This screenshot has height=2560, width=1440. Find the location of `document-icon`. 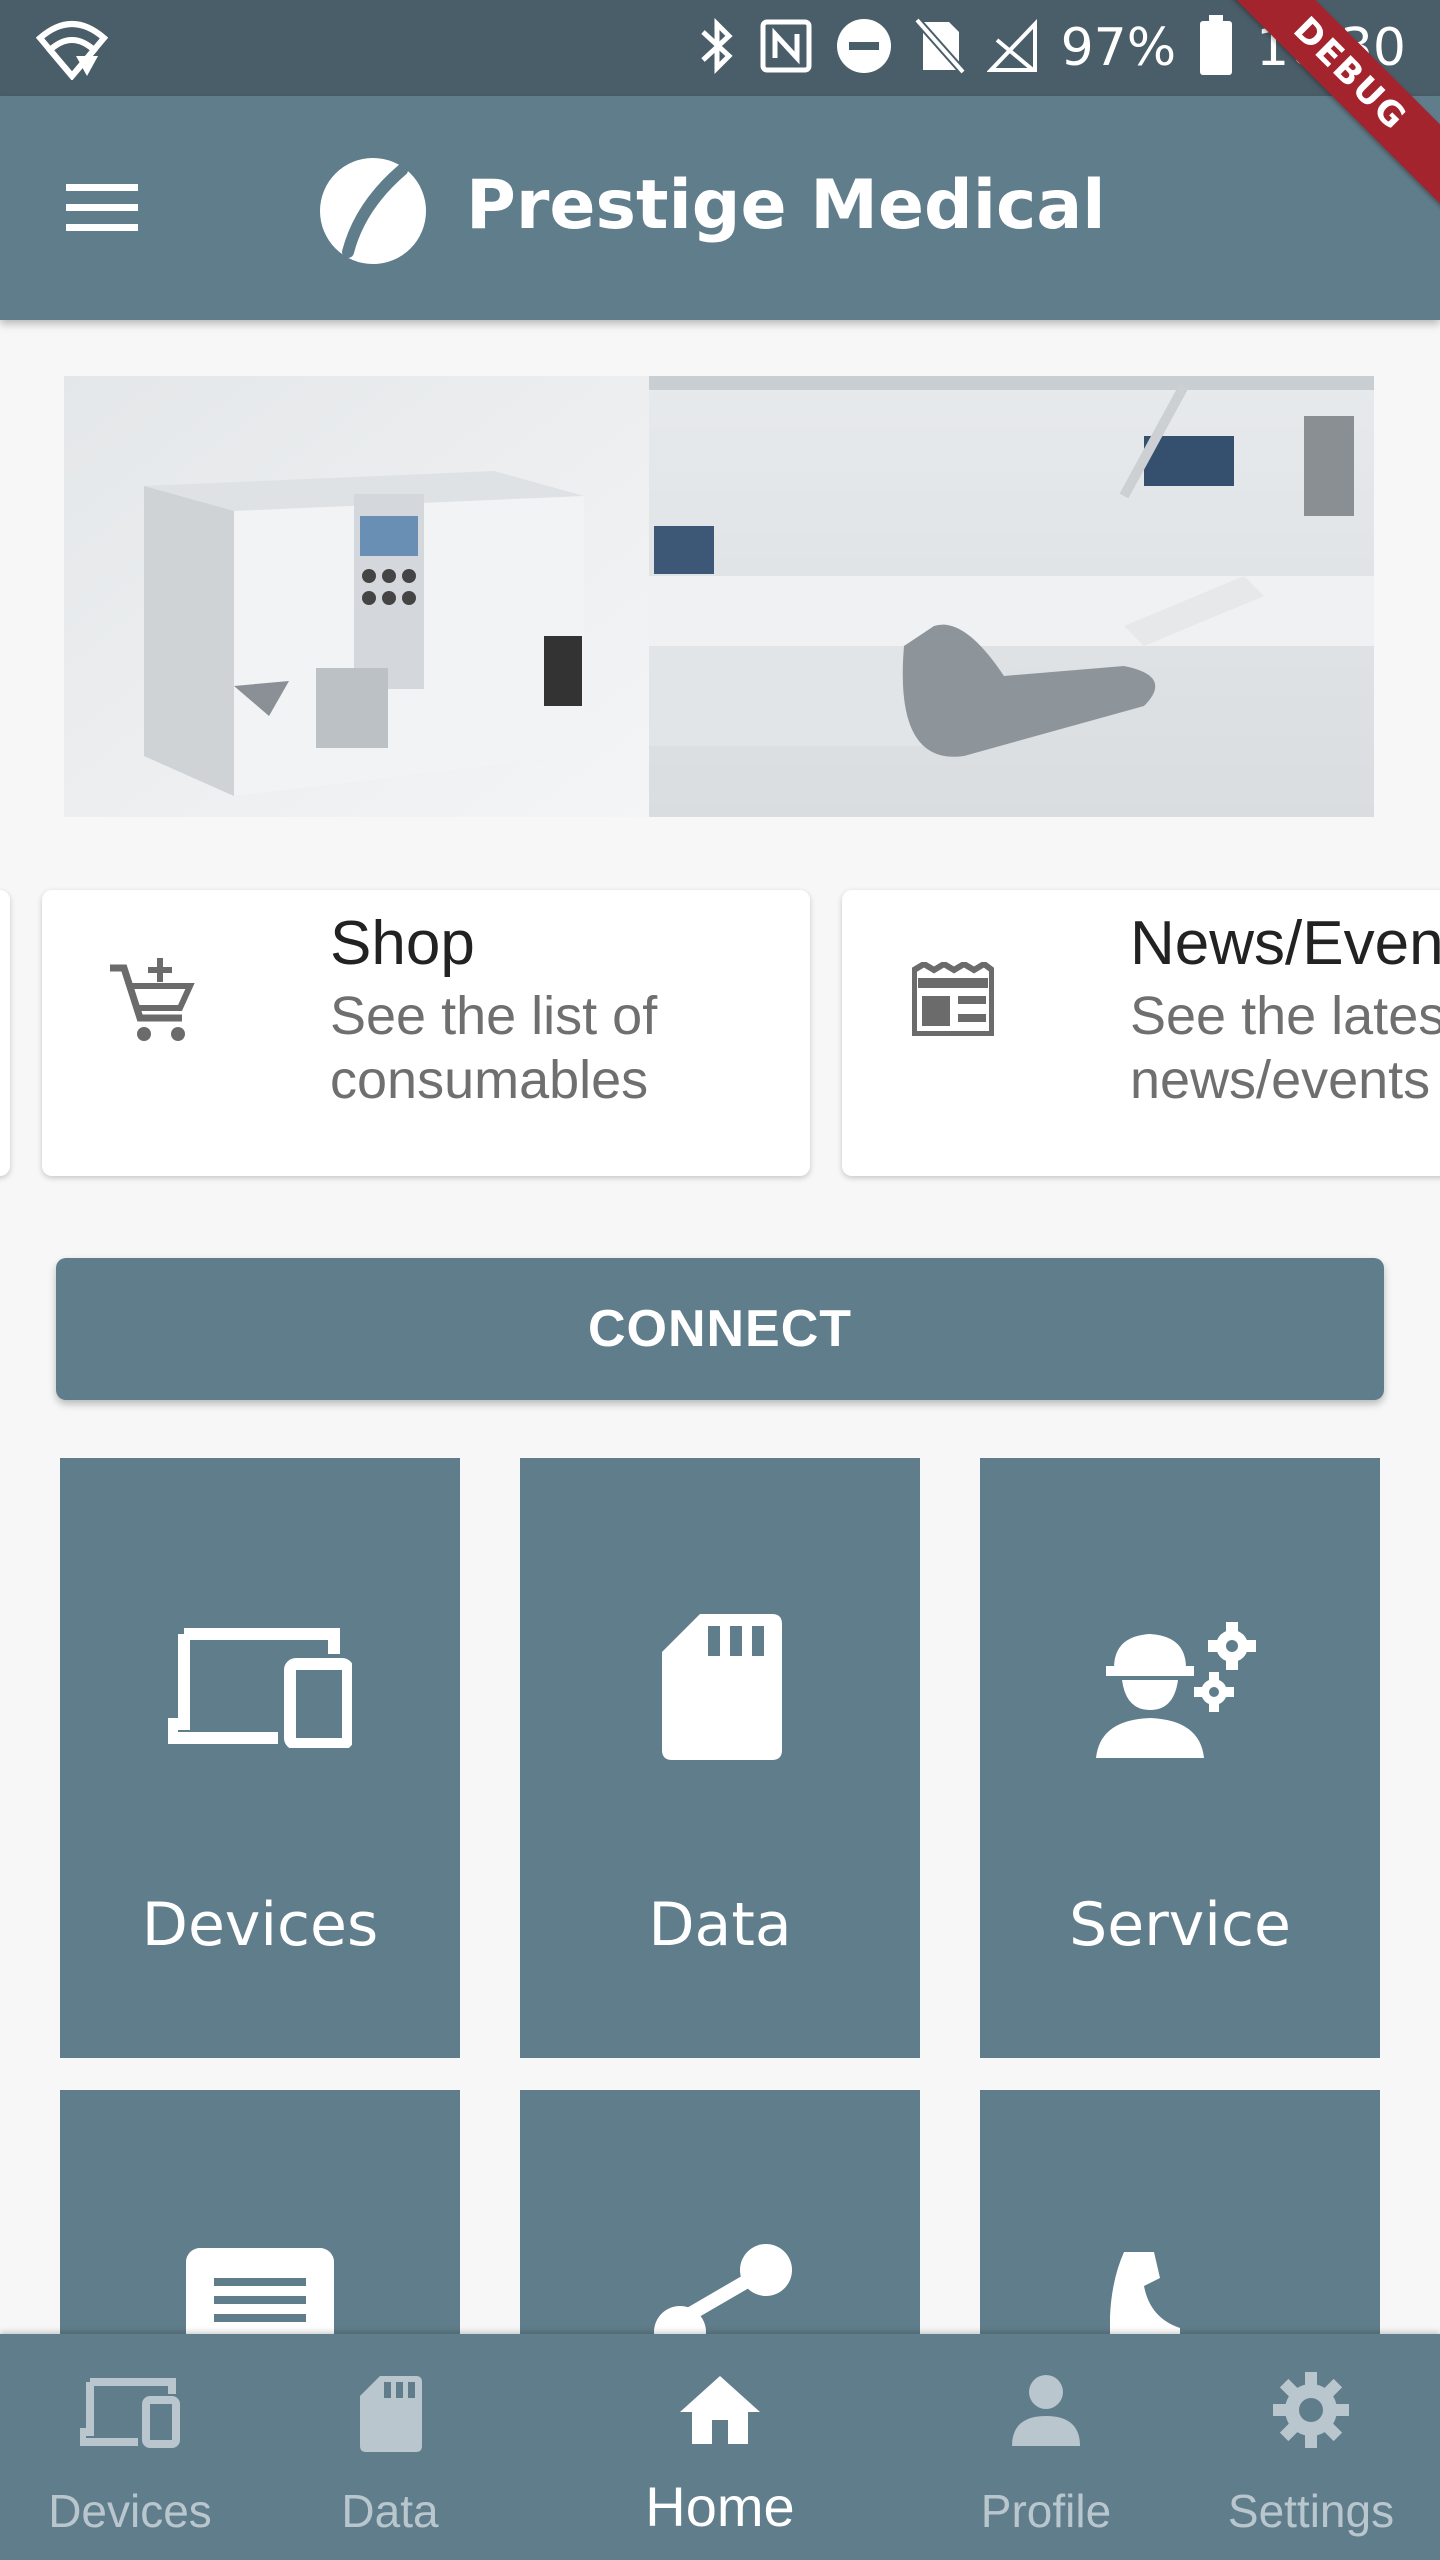

document-icon is located at coordinates (260, 2290).